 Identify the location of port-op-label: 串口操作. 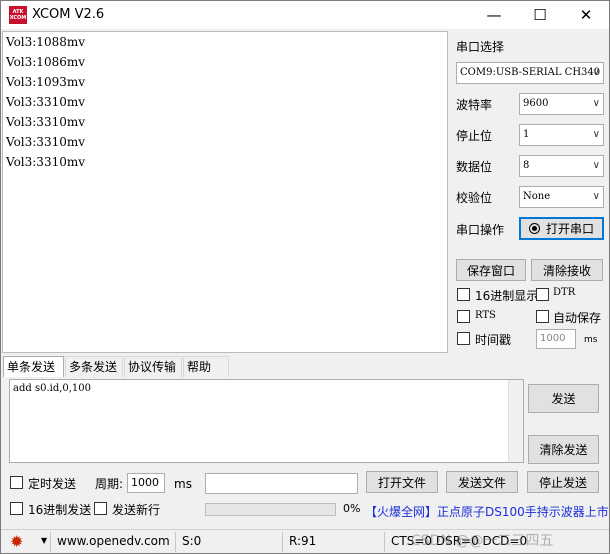
(480, 230).